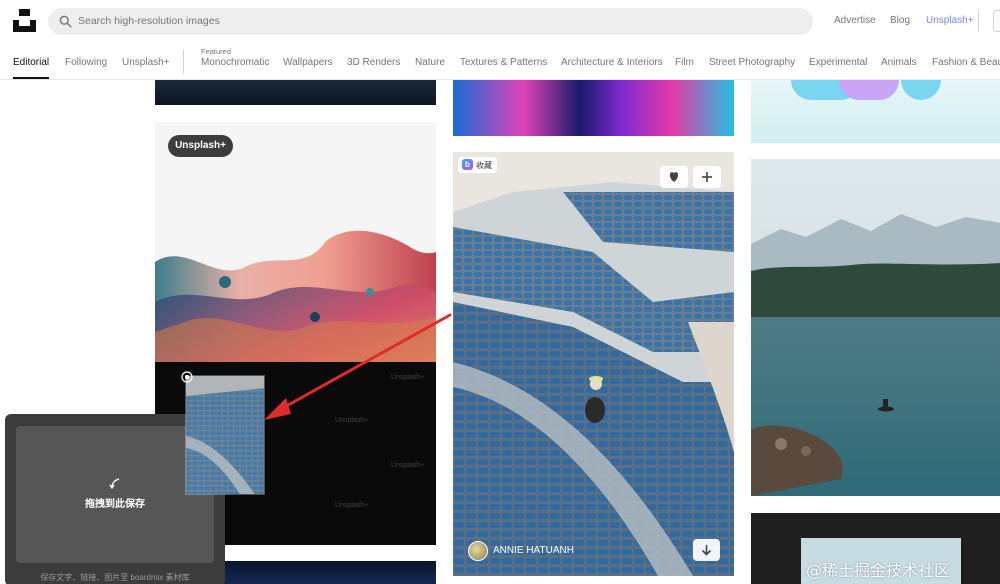 The image size is (1000, 584). I want to click on tab-monochromatic: Monochromatic, so click(235, 62).